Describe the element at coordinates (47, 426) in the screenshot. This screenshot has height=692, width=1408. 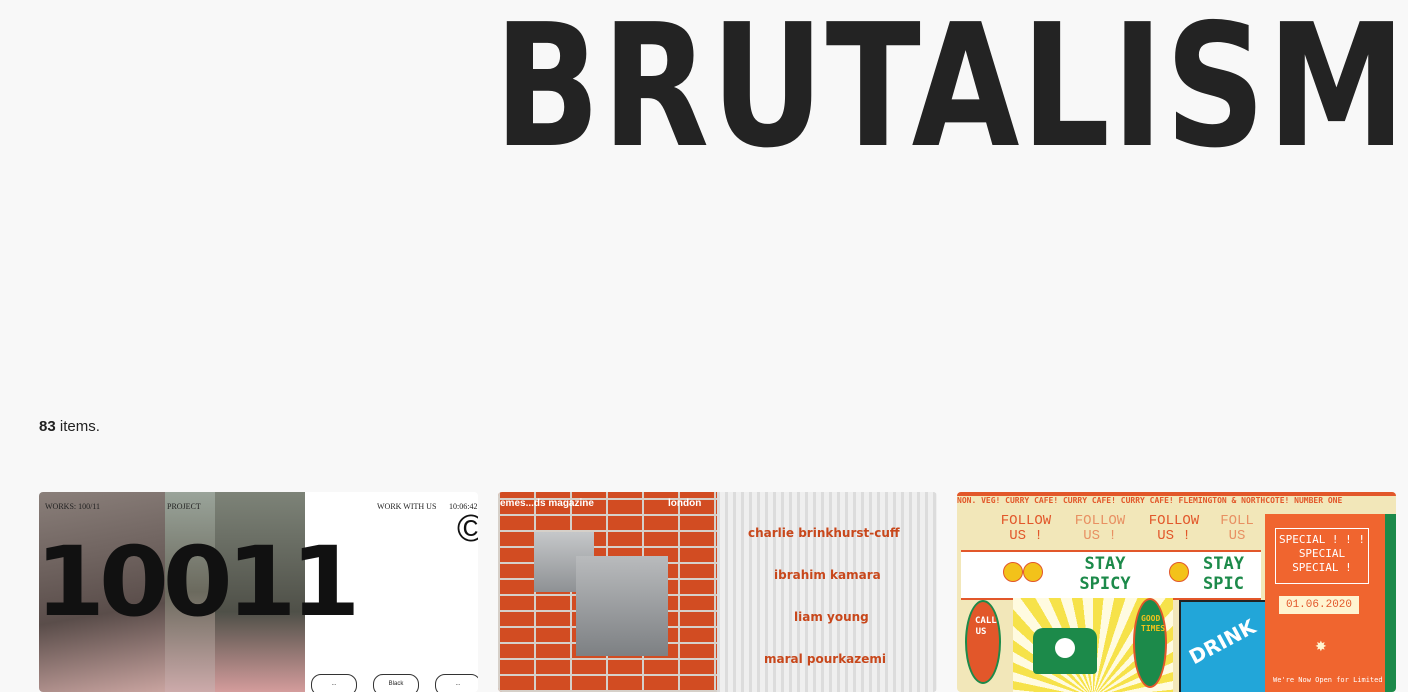
I see `item-count-number: 83` at that location.